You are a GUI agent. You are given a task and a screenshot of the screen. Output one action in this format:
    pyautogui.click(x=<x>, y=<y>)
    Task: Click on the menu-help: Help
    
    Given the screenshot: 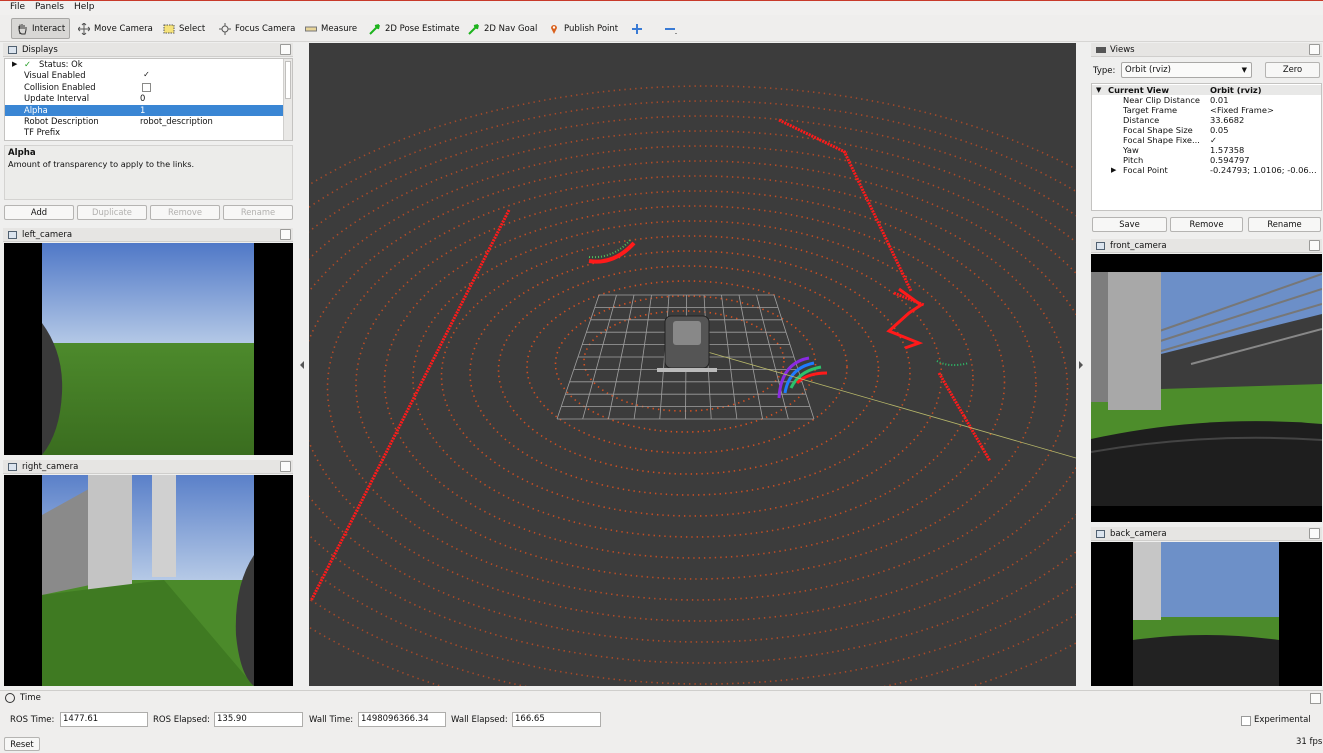 What is the action you would take?
    pyautogui.click(x=84, y=7)
    